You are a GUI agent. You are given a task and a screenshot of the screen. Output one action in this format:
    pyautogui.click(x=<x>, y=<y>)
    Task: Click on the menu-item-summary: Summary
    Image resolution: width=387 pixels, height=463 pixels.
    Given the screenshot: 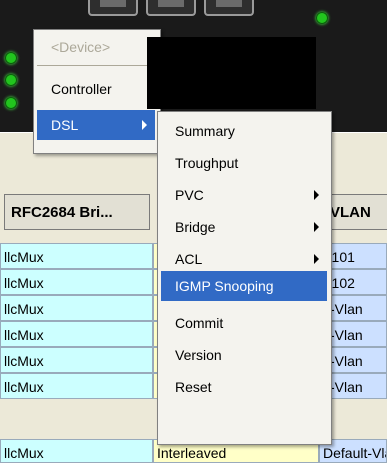 What is the action you would take?
    pyautogui.click(x=244, y=131)
    